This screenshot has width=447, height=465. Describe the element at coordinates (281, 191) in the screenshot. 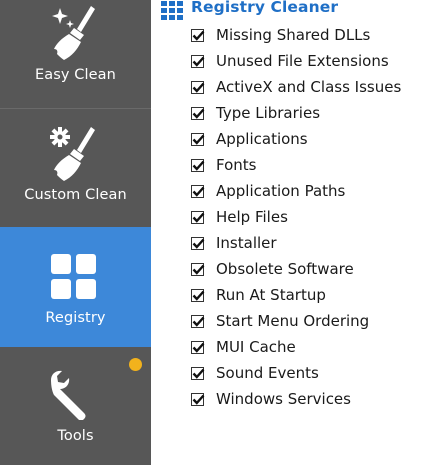

I see `registry-option-label: Application Paths` at that location.